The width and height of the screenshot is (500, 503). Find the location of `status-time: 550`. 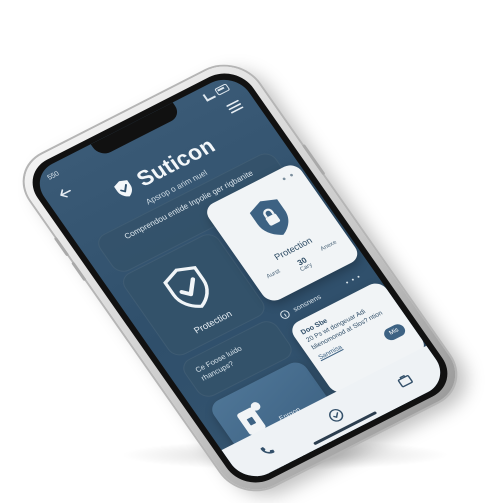

status-time: 550 is located at coordinates (53, 176).